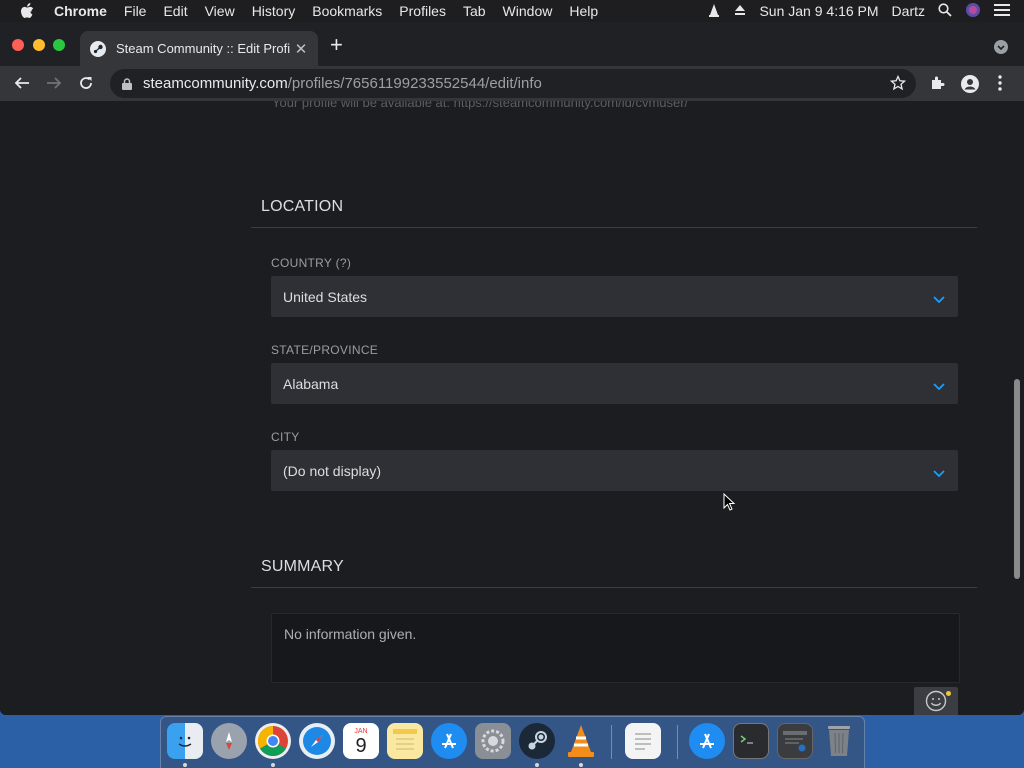 This screenshot has width=1024, height=768. I want to click on forward-button, so click(54, 83).